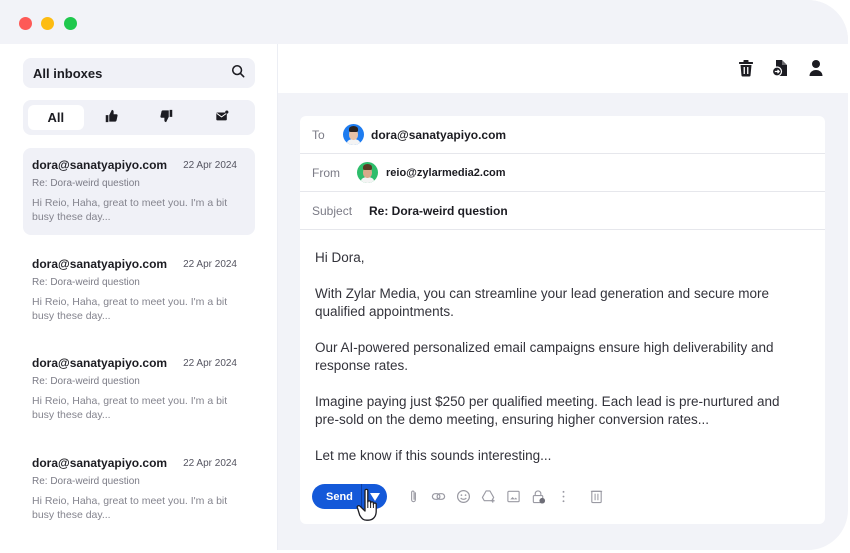 This screenshot has height=553, width=850. I want to click on from-label: From, so click(326, 172).